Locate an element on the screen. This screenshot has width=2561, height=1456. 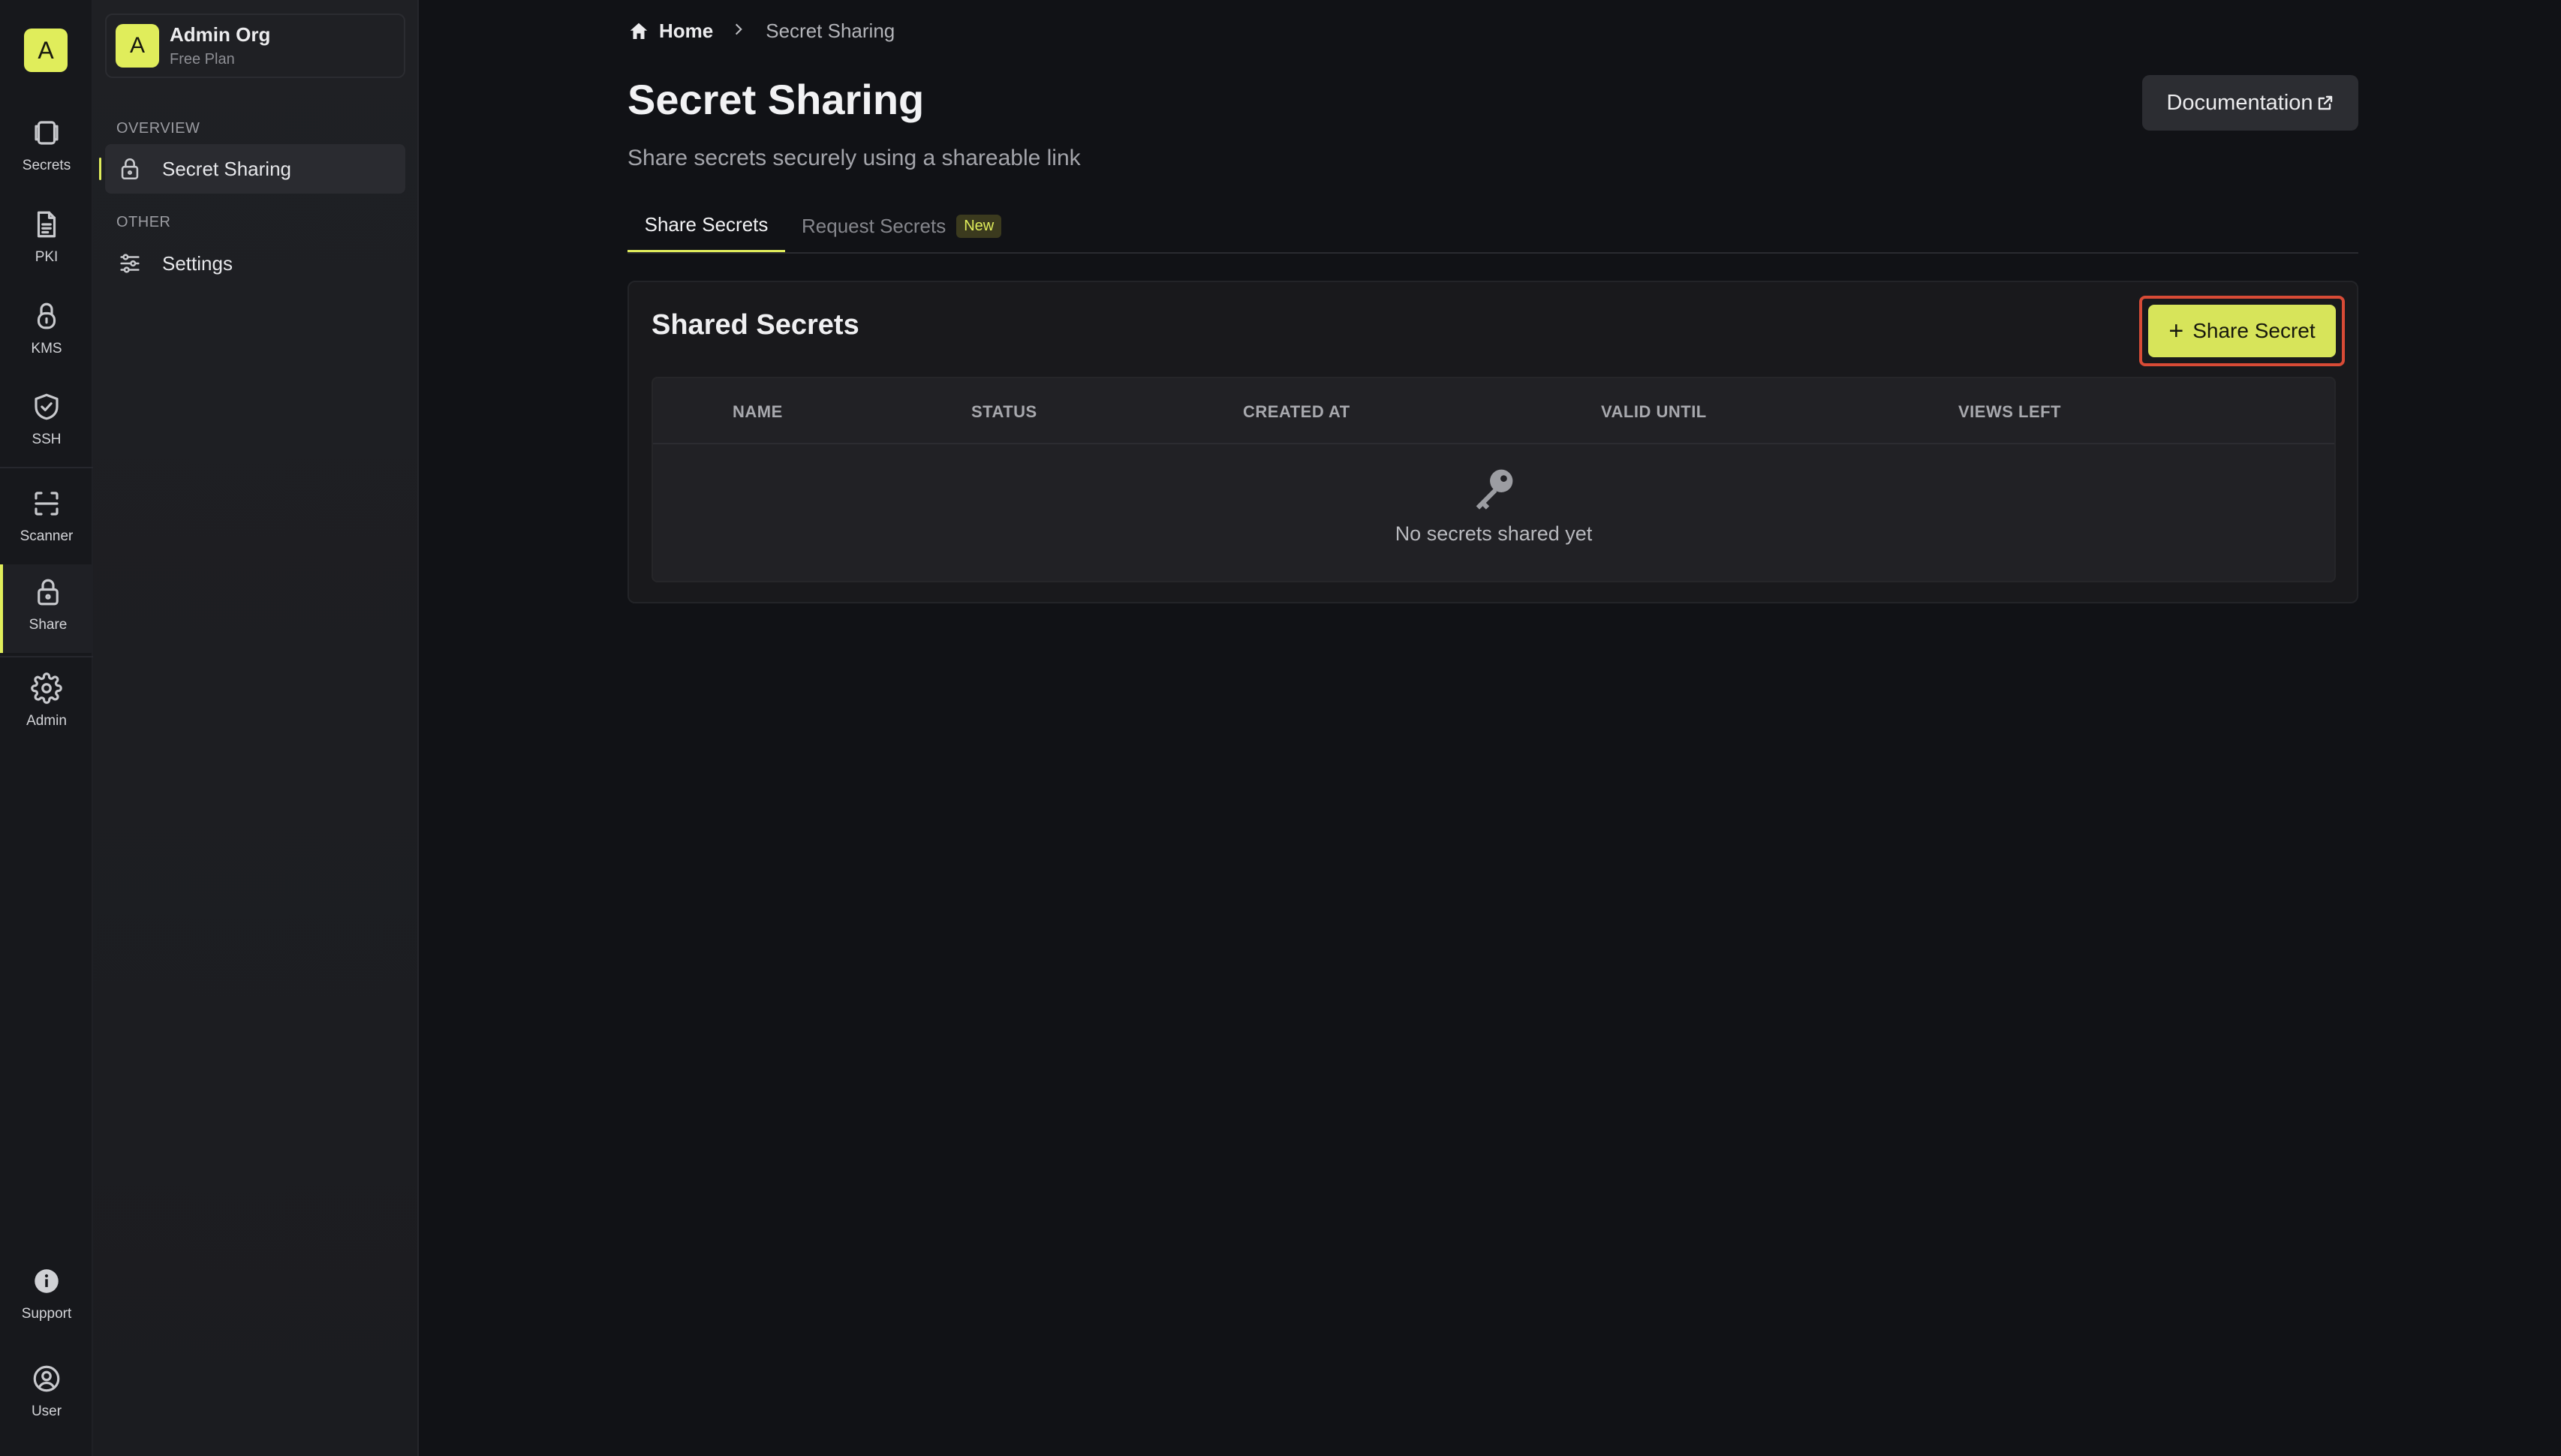
document-icon is located at coordinates (46, 224).